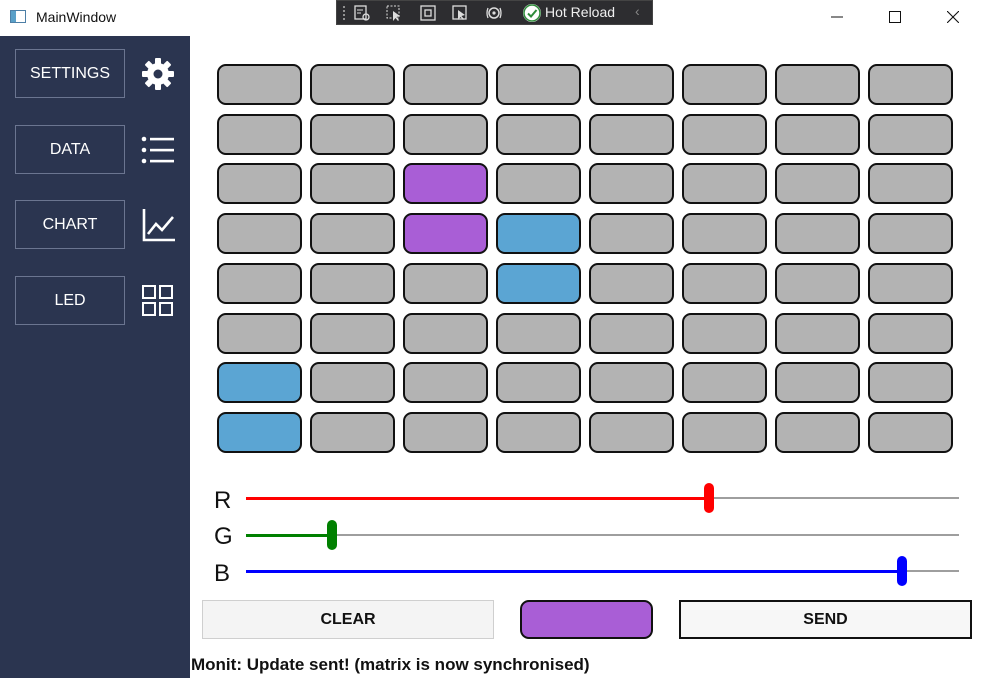 This screenshot has height=678, width=982. I want to click on led-cell-r1-c0, so click(259, 134).